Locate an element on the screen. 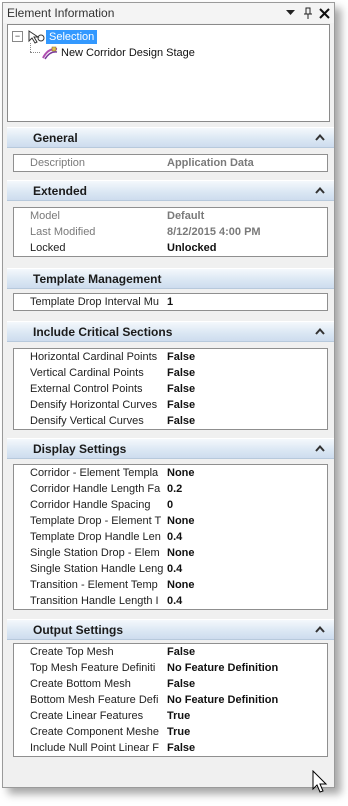 The height and width of the screenshot is (806, 348). section-header-output-settings: Output Settings is located at coordinates (170, 629).